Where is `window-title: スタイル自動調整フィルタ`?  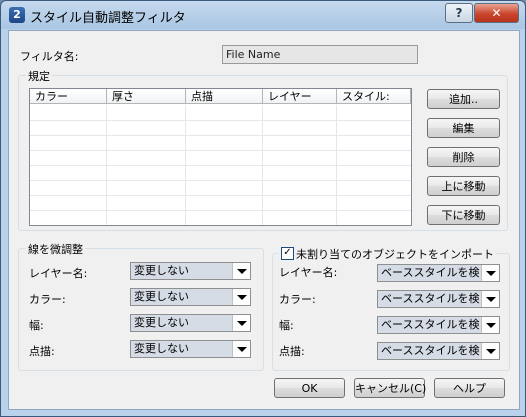
window-title: スタイル自動調整フィルタ is located at coordinates (108, 18).